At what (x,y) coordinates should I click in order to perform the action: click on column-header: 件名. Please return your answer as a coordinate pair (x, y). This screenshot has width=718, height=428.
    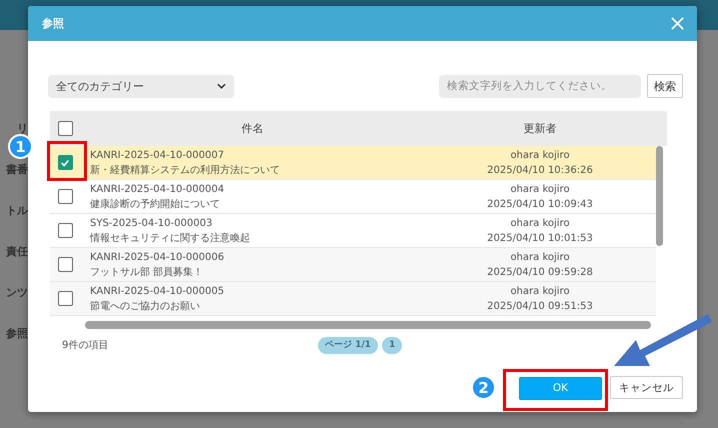
    Looking at the image, I should click on (253, 128).